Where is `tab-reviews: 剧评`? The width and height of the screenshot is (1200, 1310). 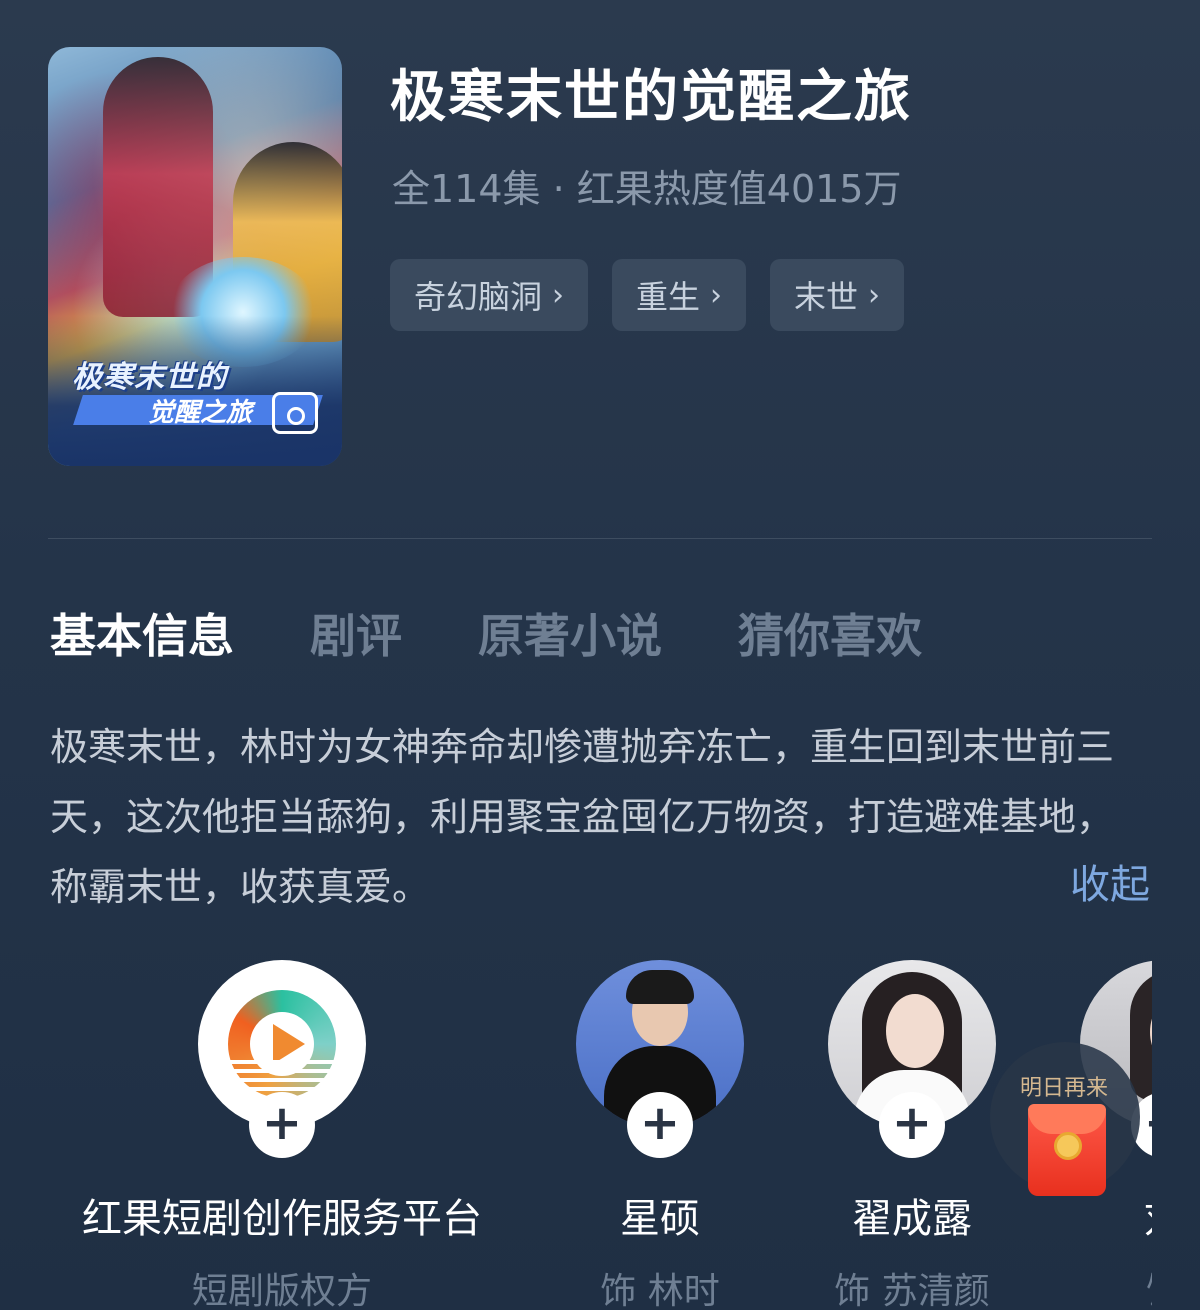
tab-reviews: 剧评 is located at coordinates (356, 633).